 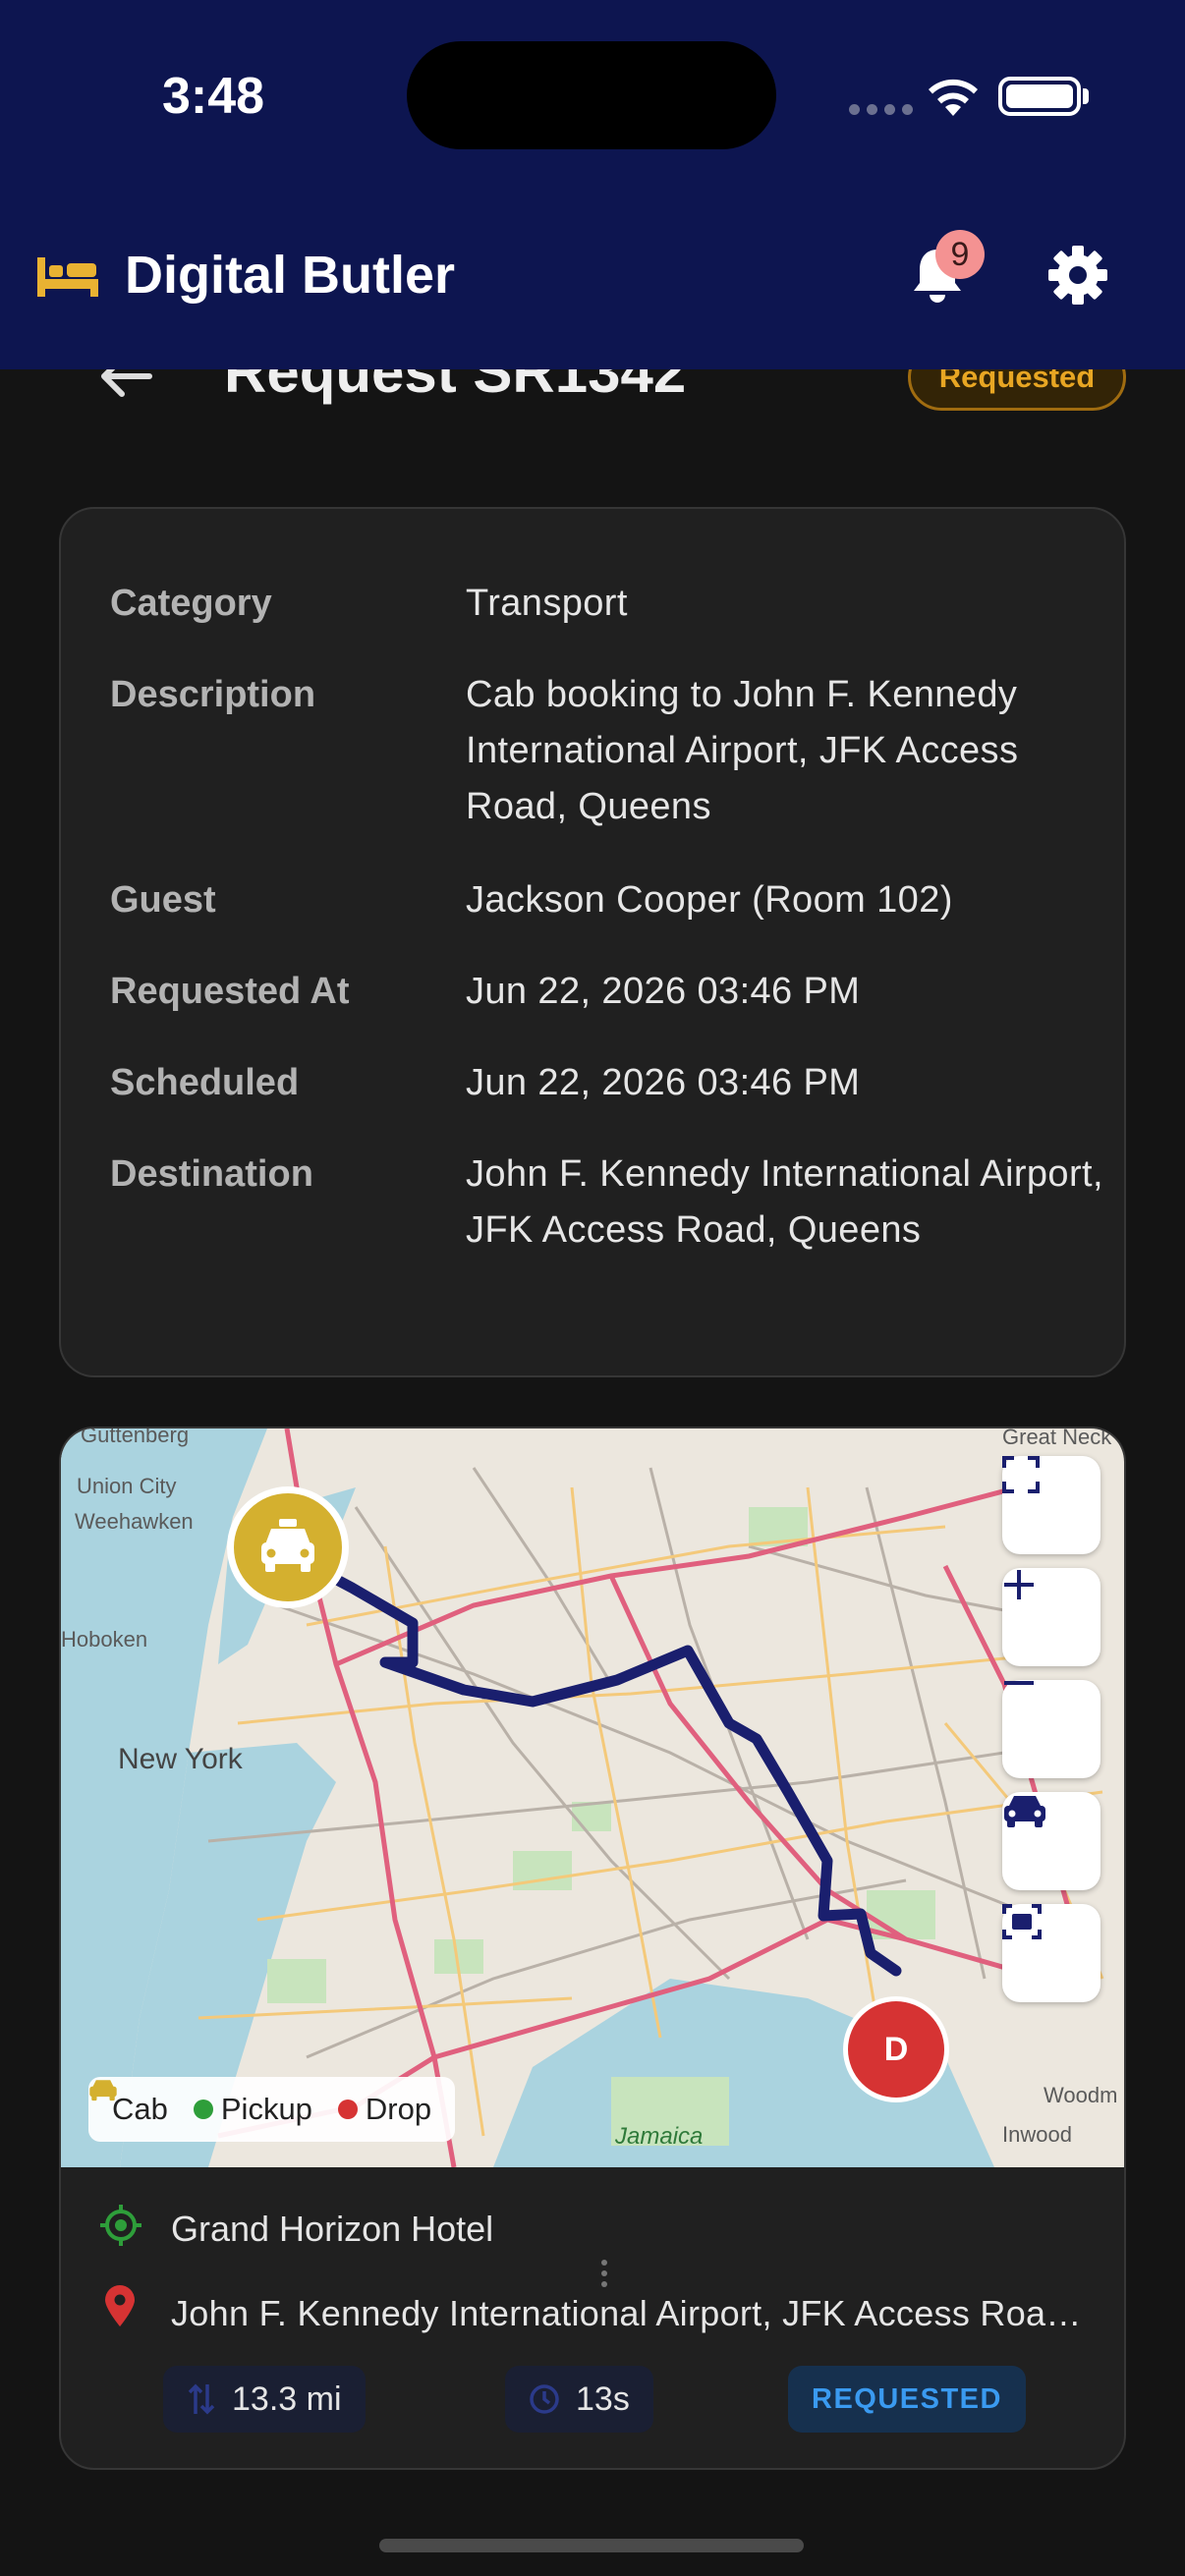 What do you see at coordinates (544, 2399) in the screenshot?
I see `clock-icon` at bounding box center [544, 2399].